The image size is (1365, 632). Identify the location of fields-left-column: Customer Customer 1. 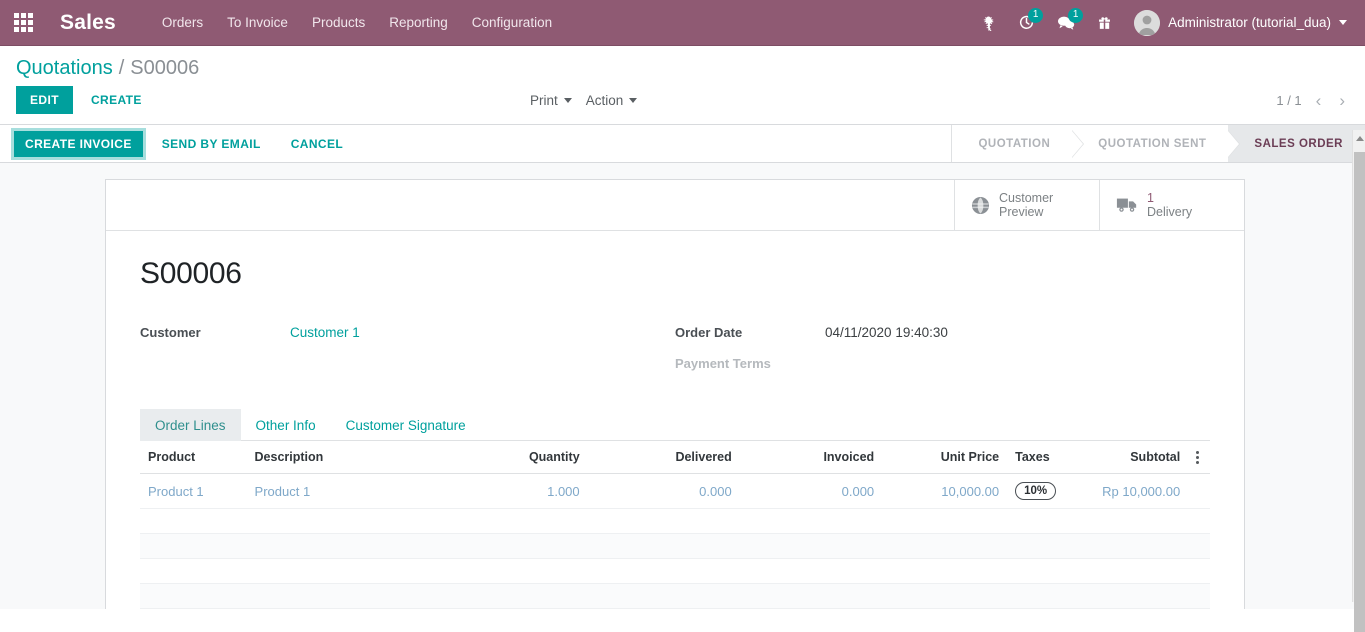
(407, 356).